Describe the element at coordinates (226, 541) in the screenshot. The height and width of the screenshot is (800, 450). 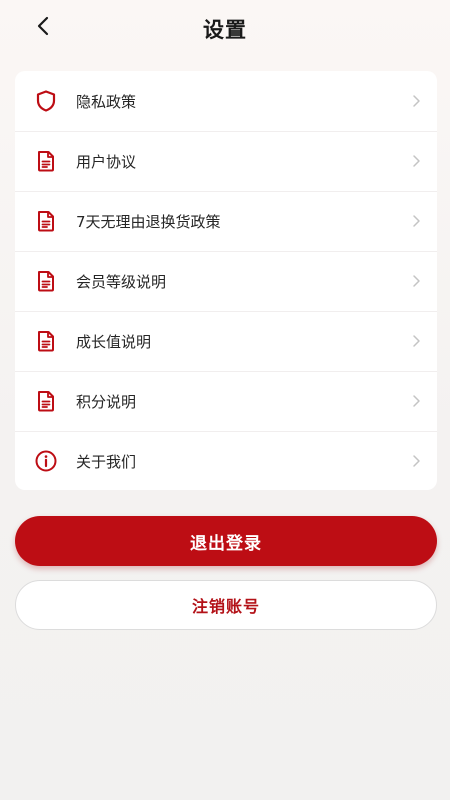
I see `logout-button: 退出登录` at that location.